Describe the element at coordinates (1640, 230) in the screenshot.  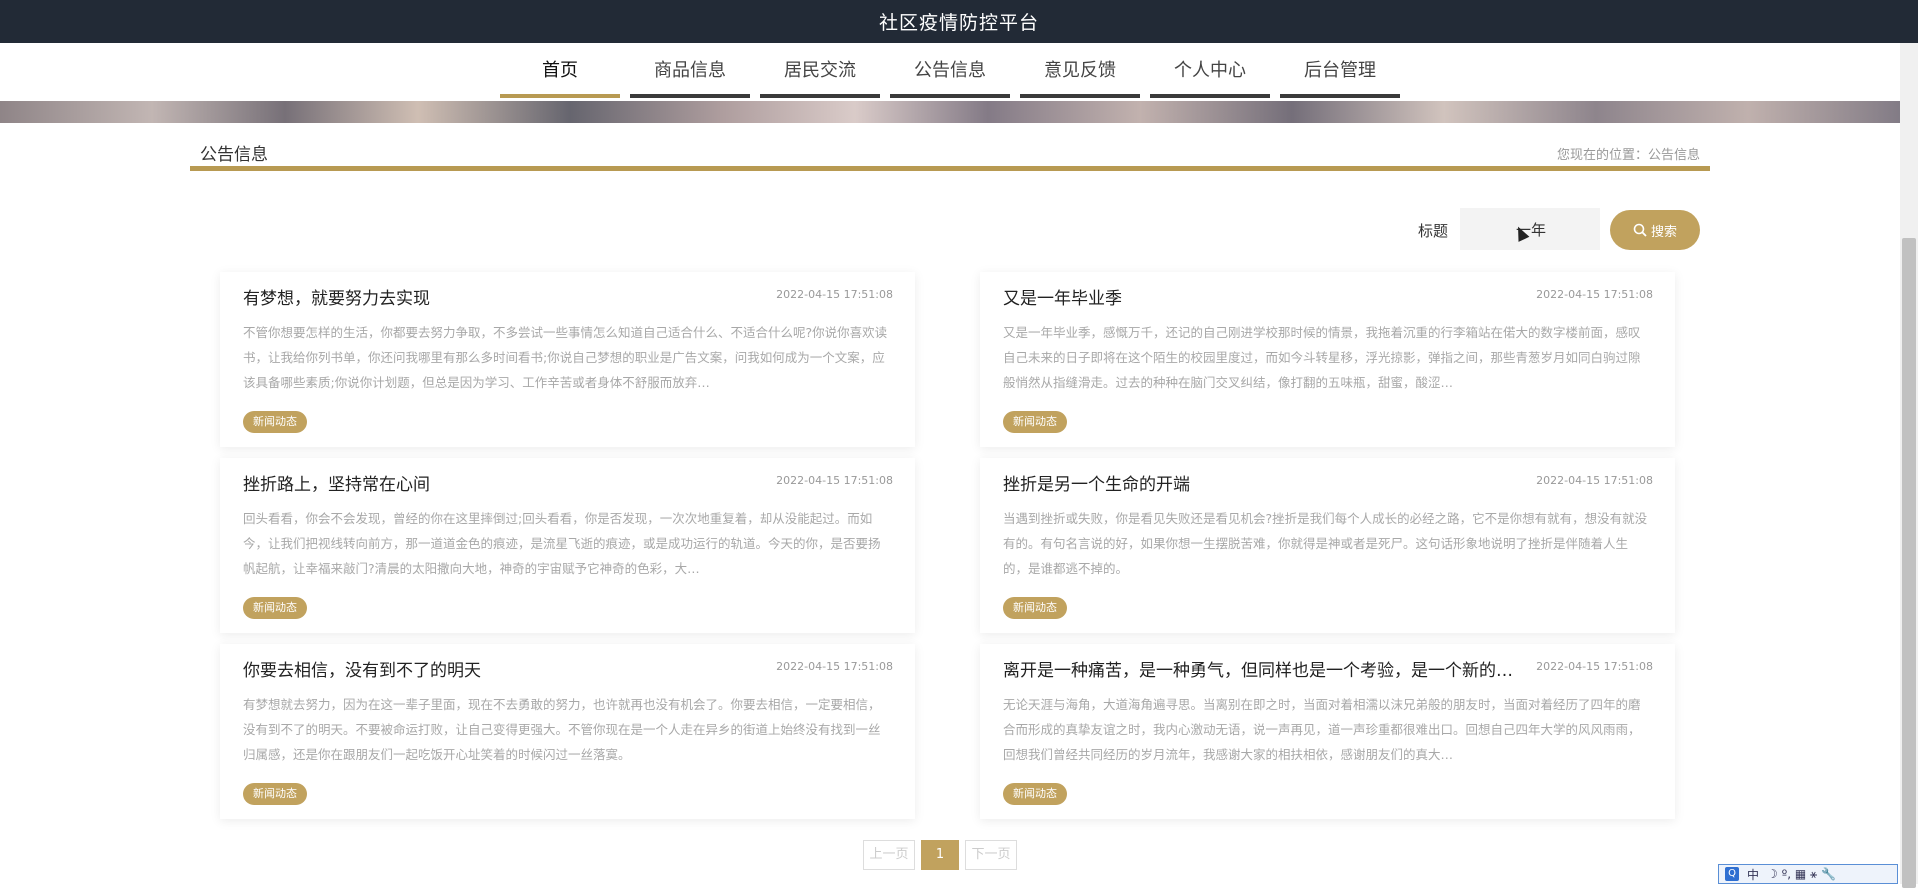
I see `search-icon` at that location.